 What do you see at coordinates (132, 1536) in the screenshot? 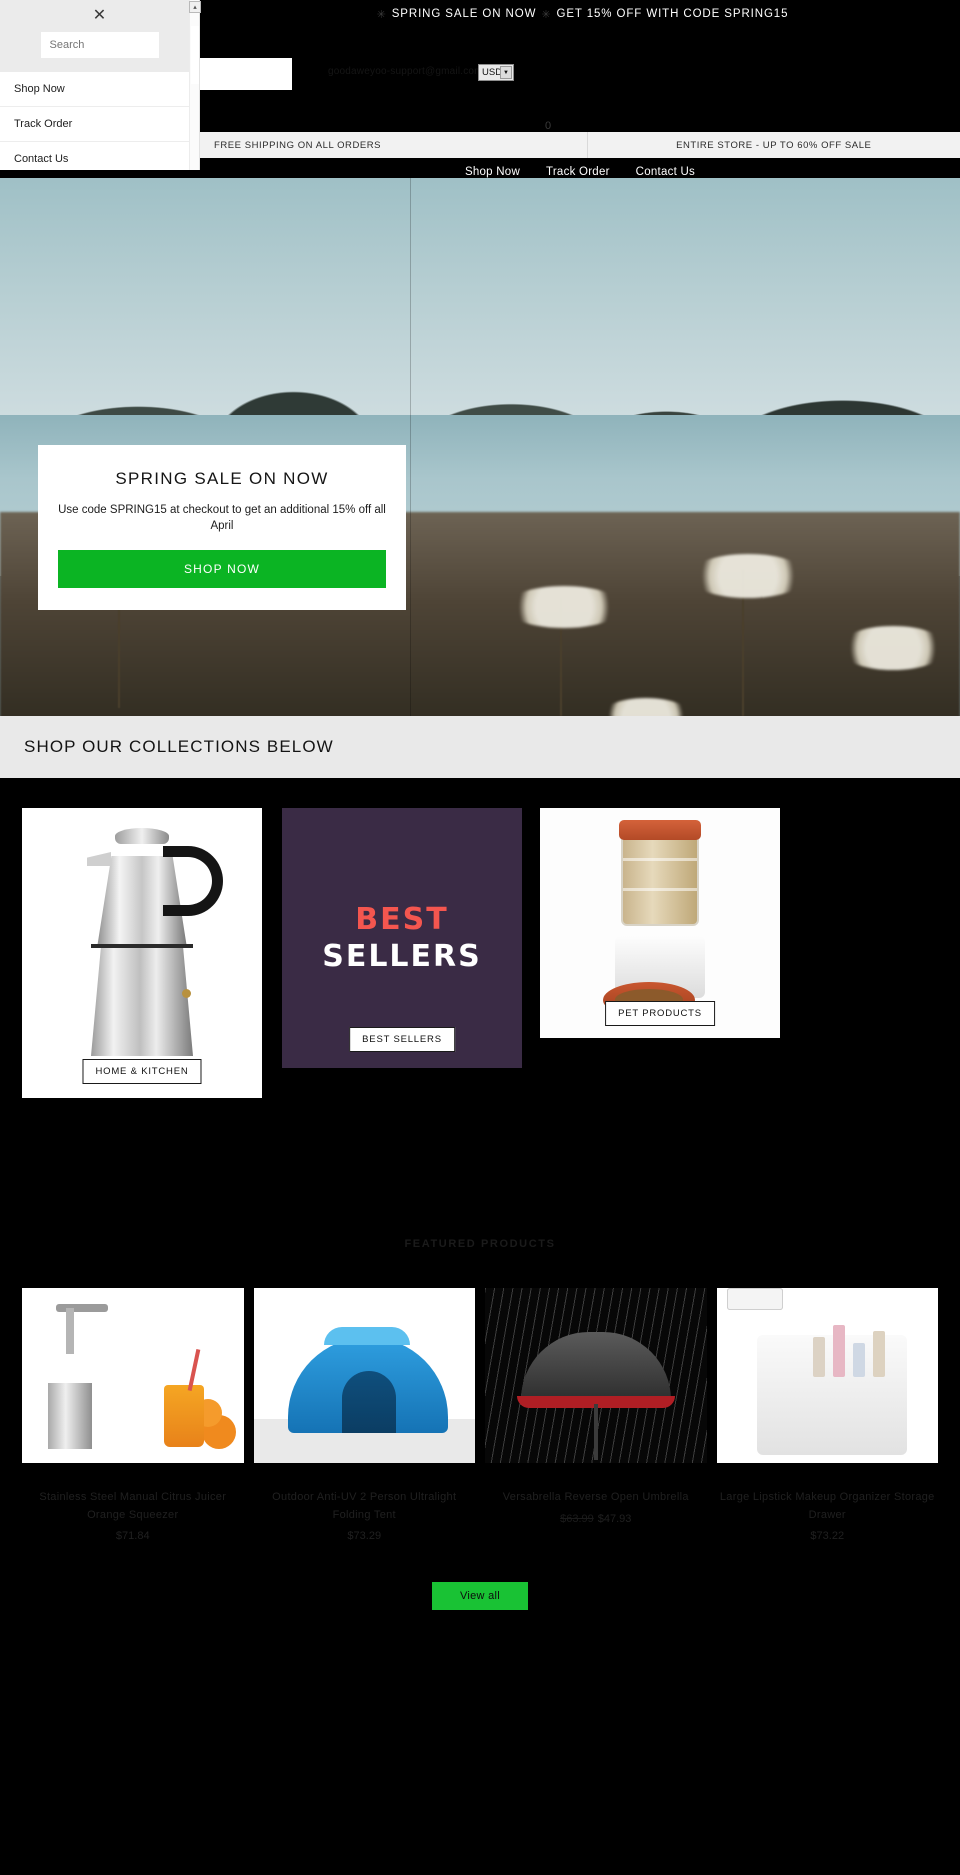
I see `product-price: $71.84` at bounding box center [132, 1536].